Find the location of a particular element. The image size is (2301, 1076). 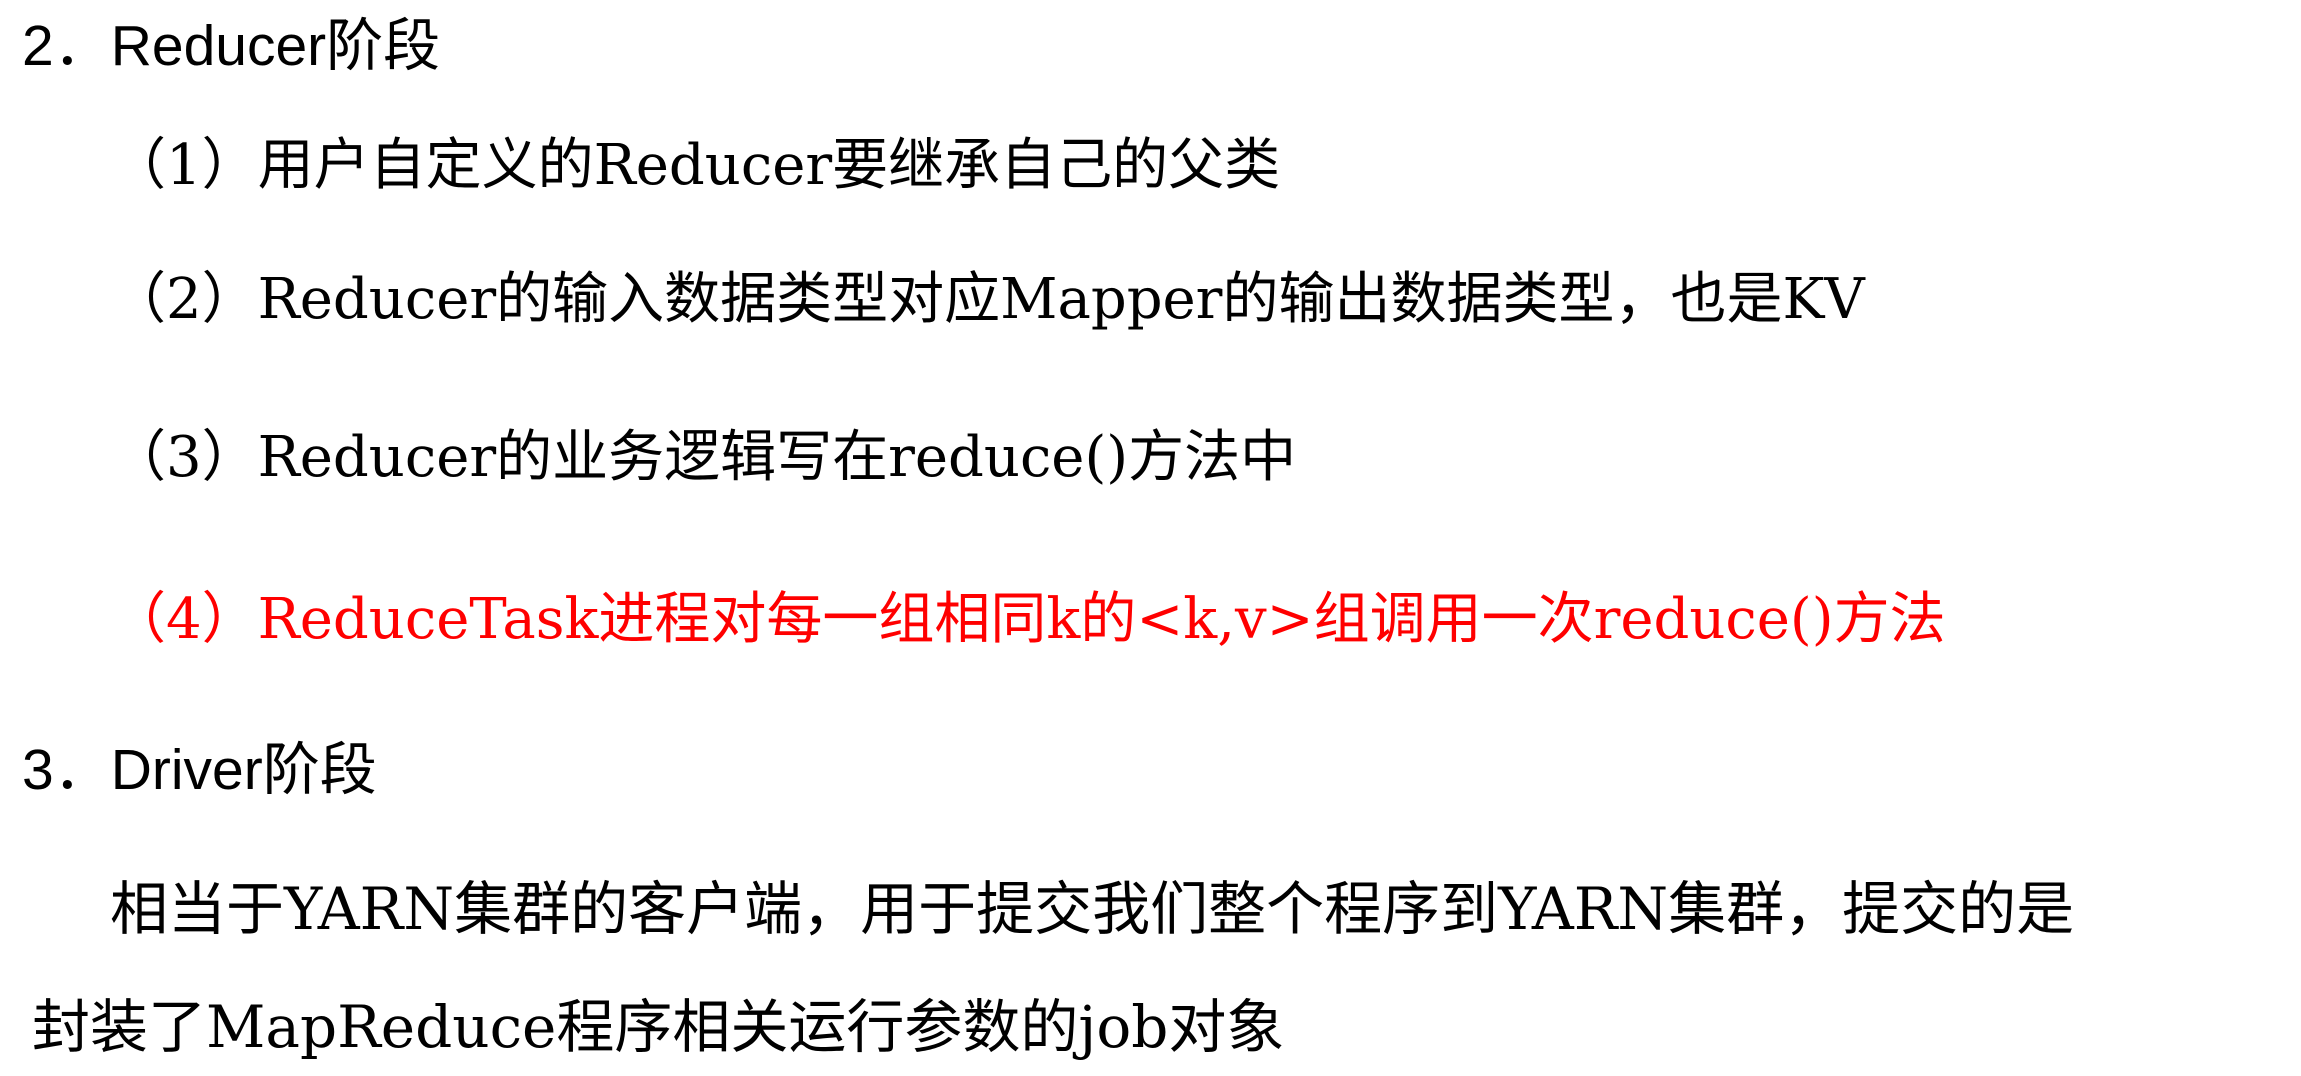

list-item: （1）用户自定义的Reducer要继承自己的父类 is located at coordinates (695, 165).